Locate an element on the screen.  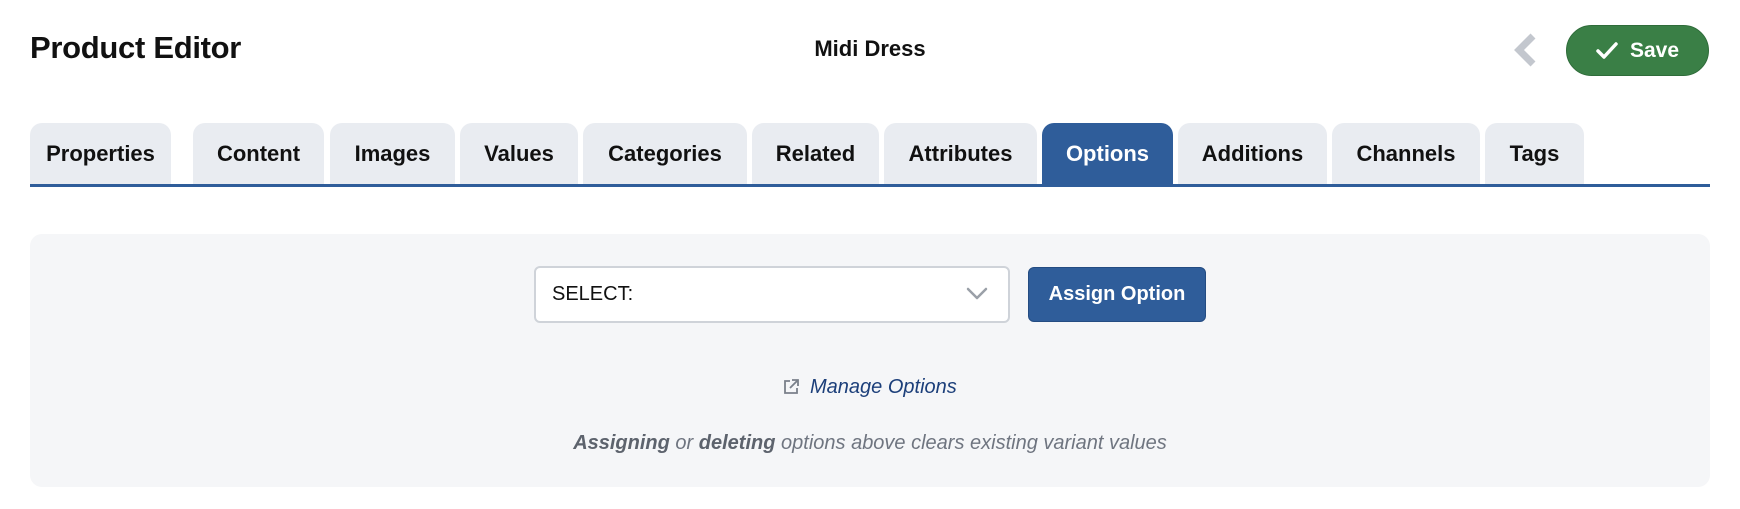
chevron-down-icon is located at coordinates (977, 293).